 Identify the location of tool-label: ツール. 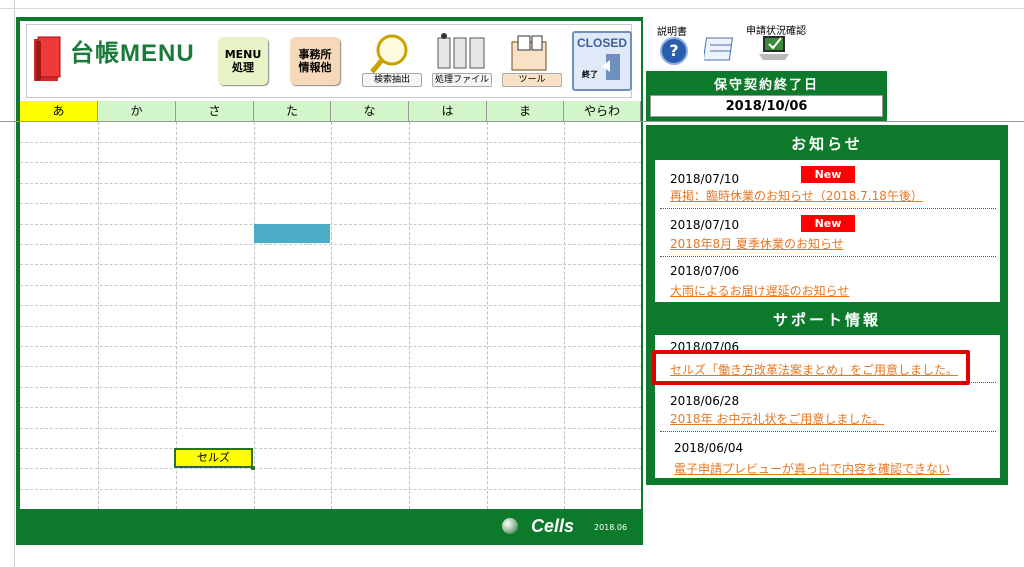
(532, 80).